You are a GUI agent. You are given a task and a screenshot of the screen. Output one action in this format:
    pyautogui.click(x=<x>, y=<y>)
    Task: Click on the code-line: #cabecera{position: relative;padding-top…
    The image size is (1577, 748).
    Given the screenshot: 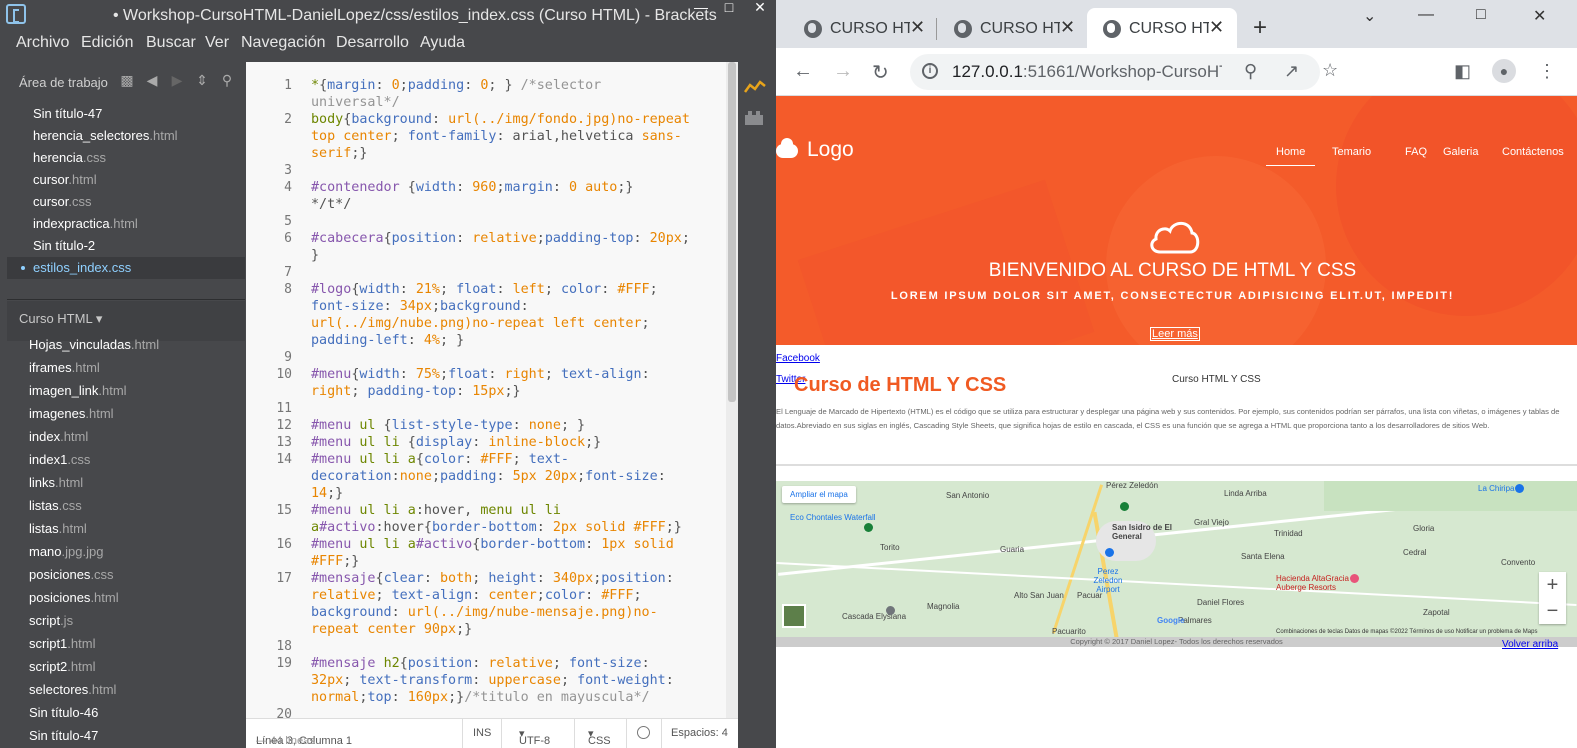 What is the action you would take?
    pyautogui.click(x=500, y=238)
    